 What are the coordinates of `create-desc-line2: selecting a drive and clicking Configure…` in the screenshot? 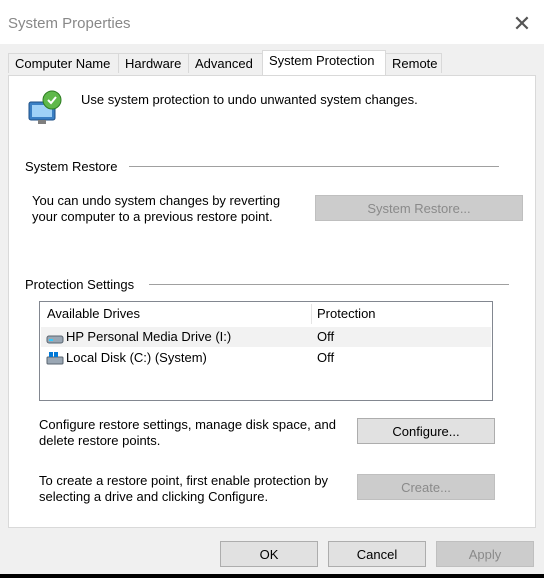 It's located at (154, 496).